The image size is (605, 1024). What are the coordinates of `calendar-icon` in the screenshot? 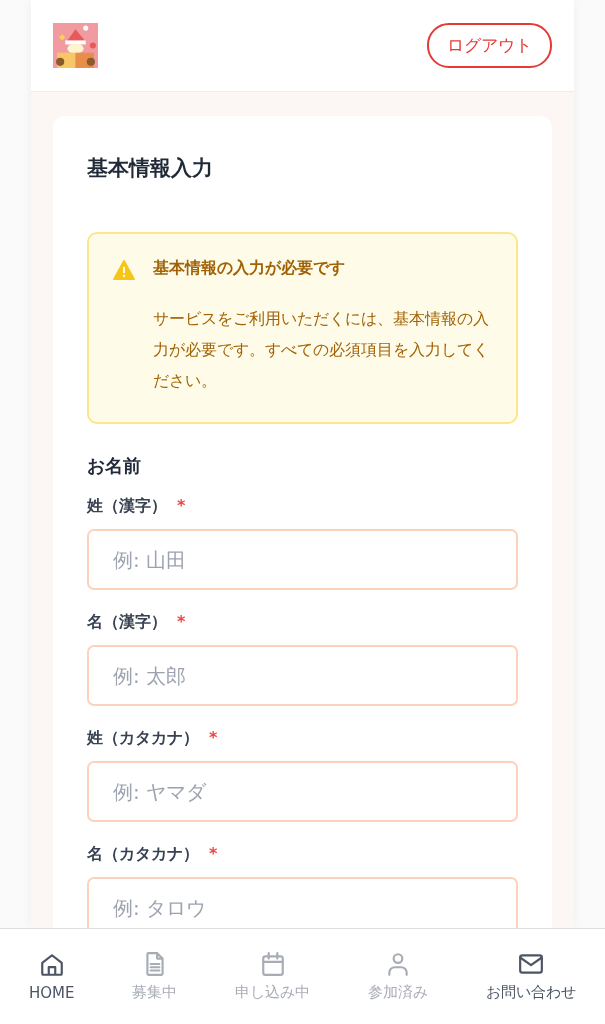 It's located at (272, 964).